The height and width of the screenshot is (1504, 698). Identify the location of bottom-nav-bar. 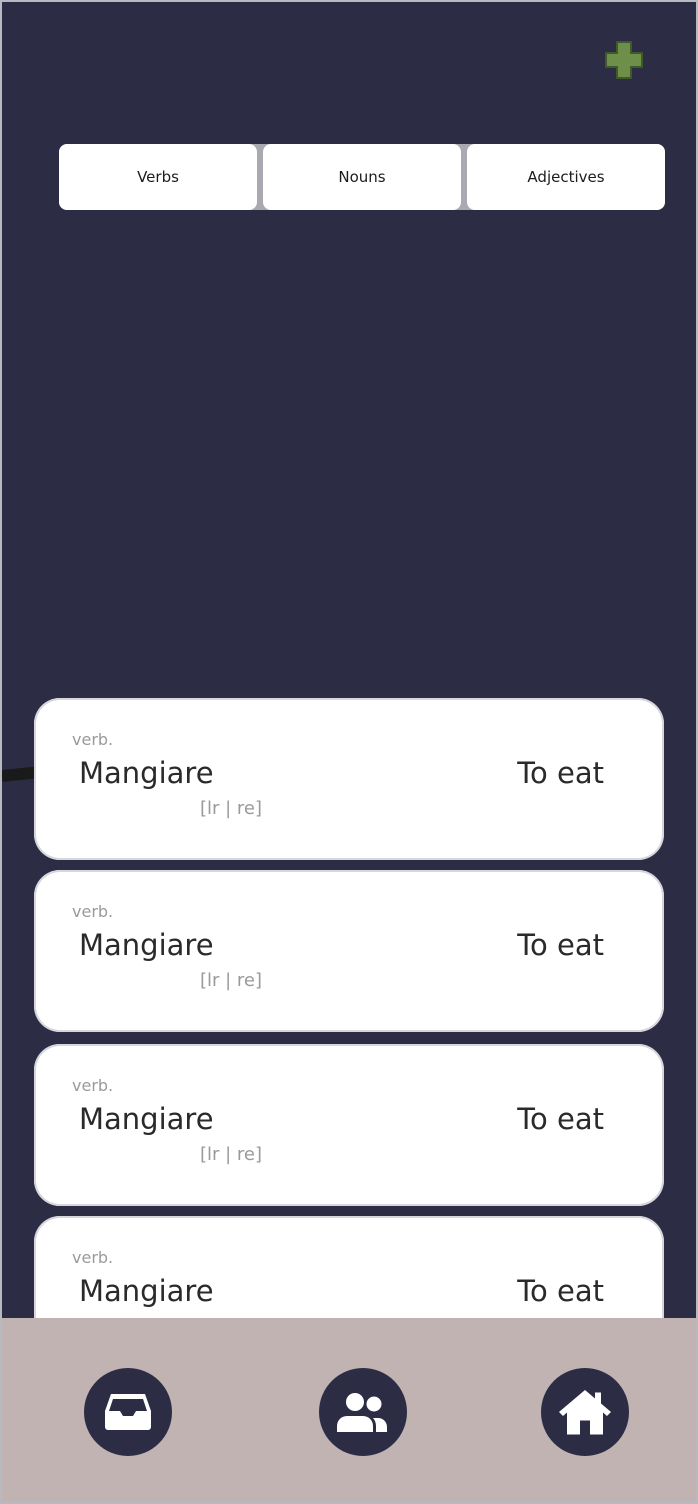
(349, 1410).